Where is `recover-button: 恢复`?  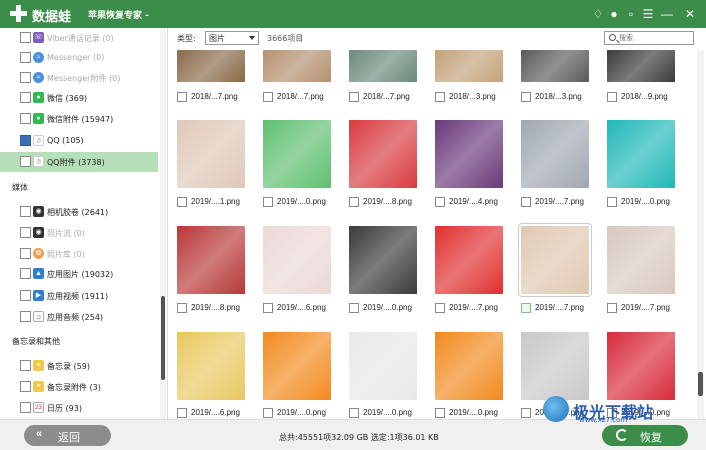
recover-button: 恢复 is located at coordinates (645, 435).